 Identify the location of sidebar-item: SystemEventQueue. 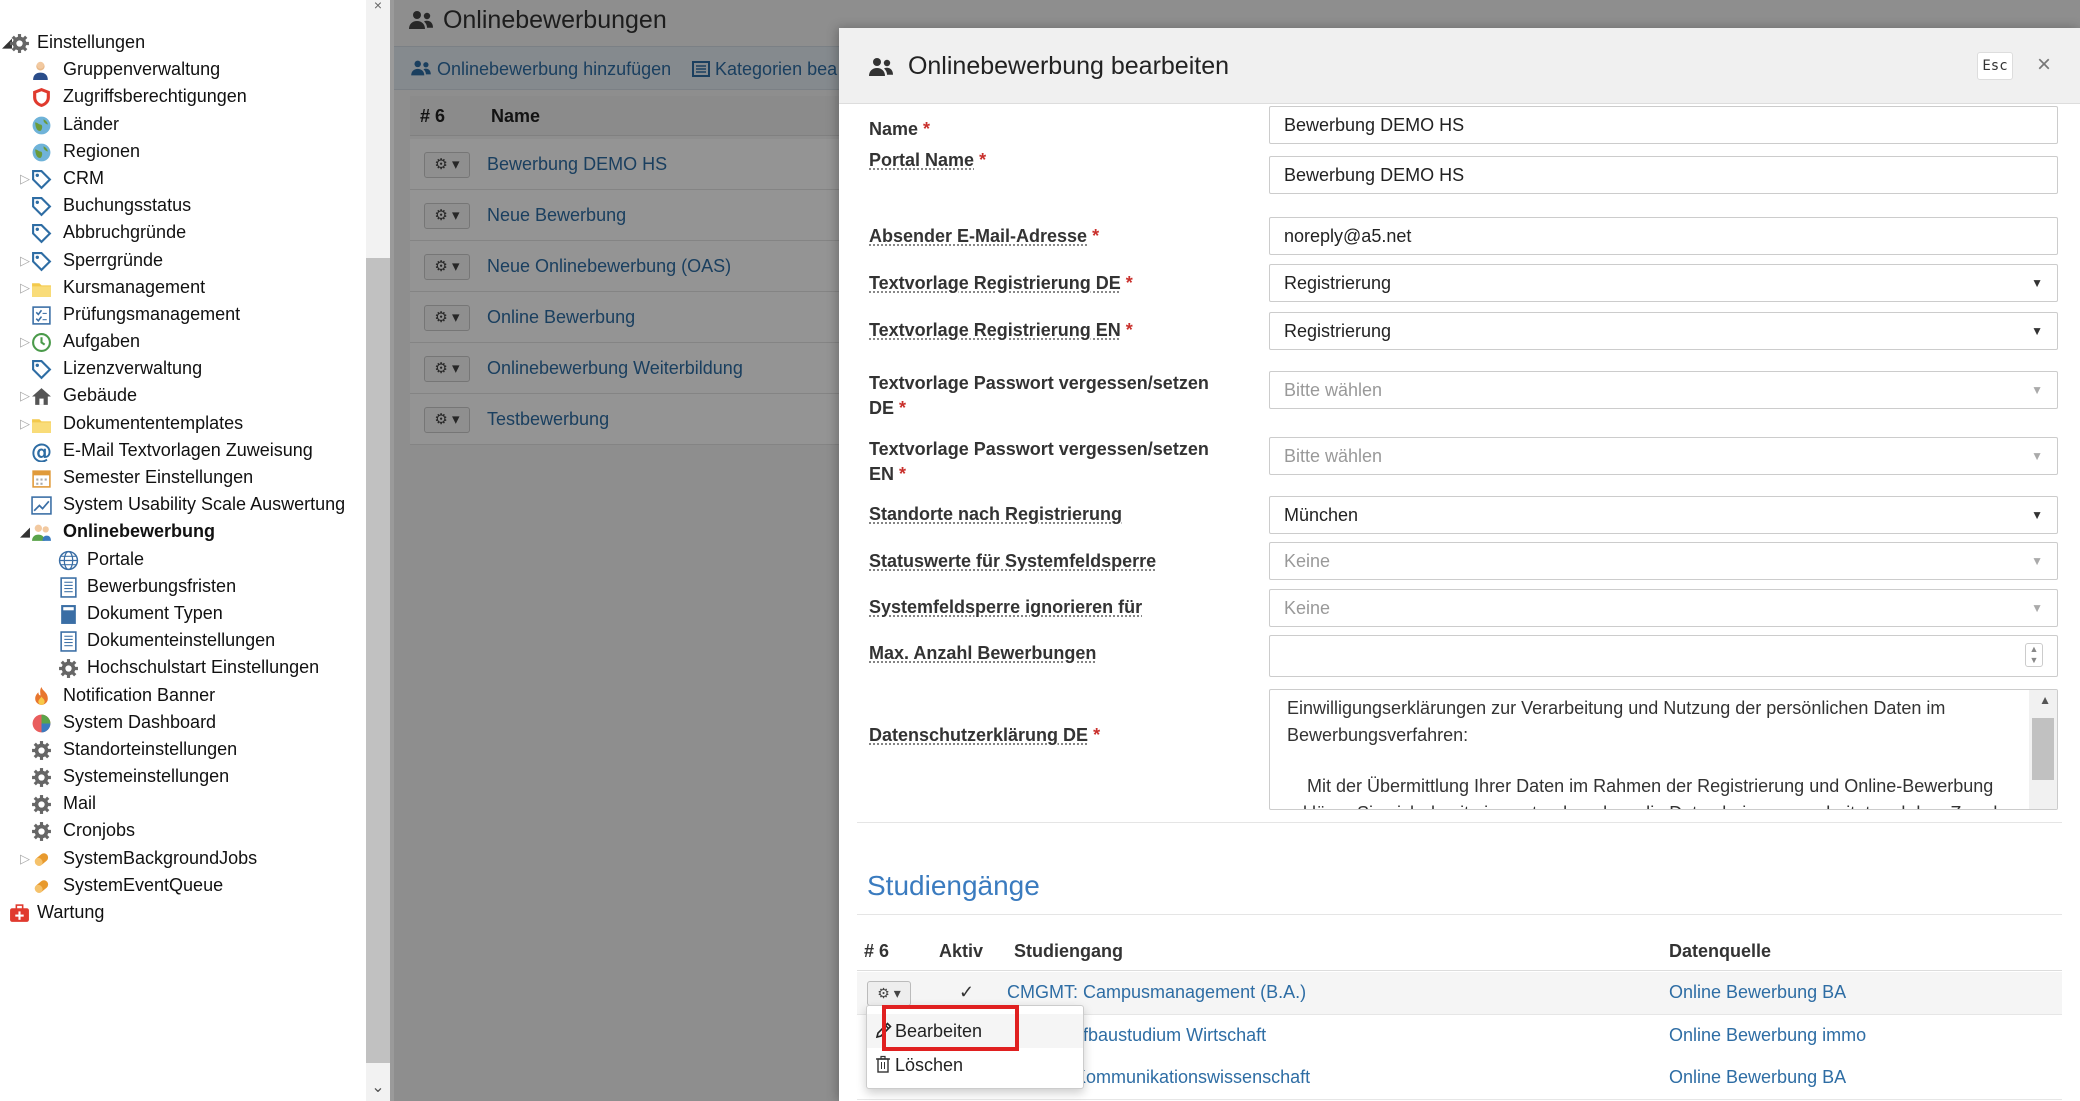
(180, 885).